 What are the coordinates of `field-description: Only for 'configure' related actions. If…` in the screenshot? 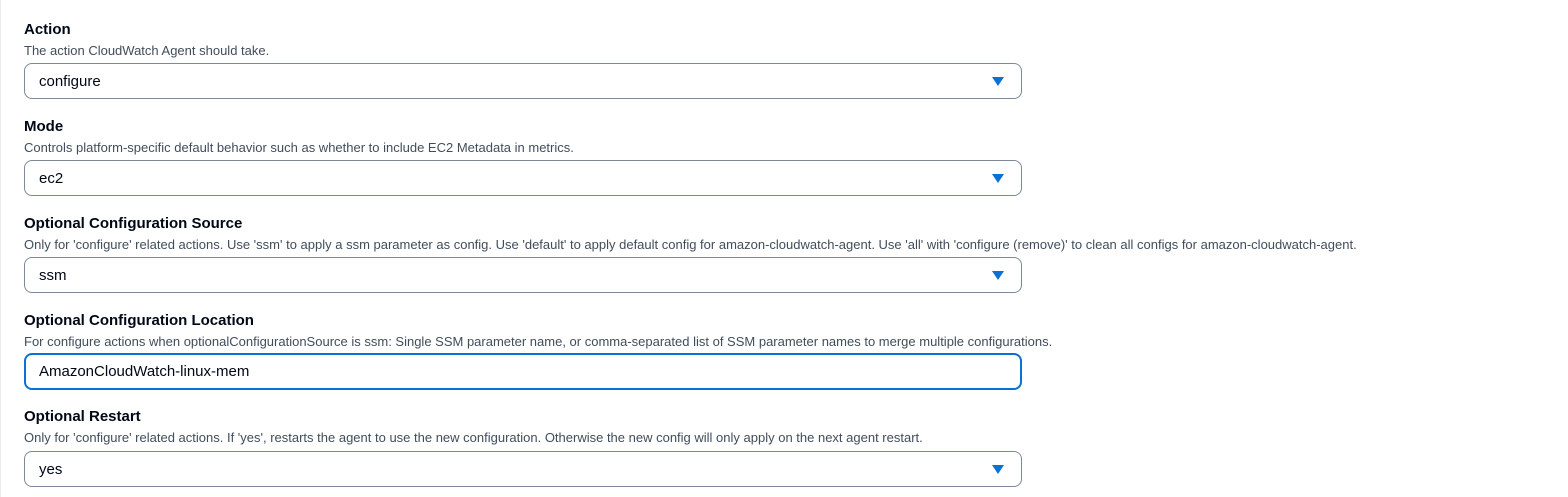 It's located at (473, 437).